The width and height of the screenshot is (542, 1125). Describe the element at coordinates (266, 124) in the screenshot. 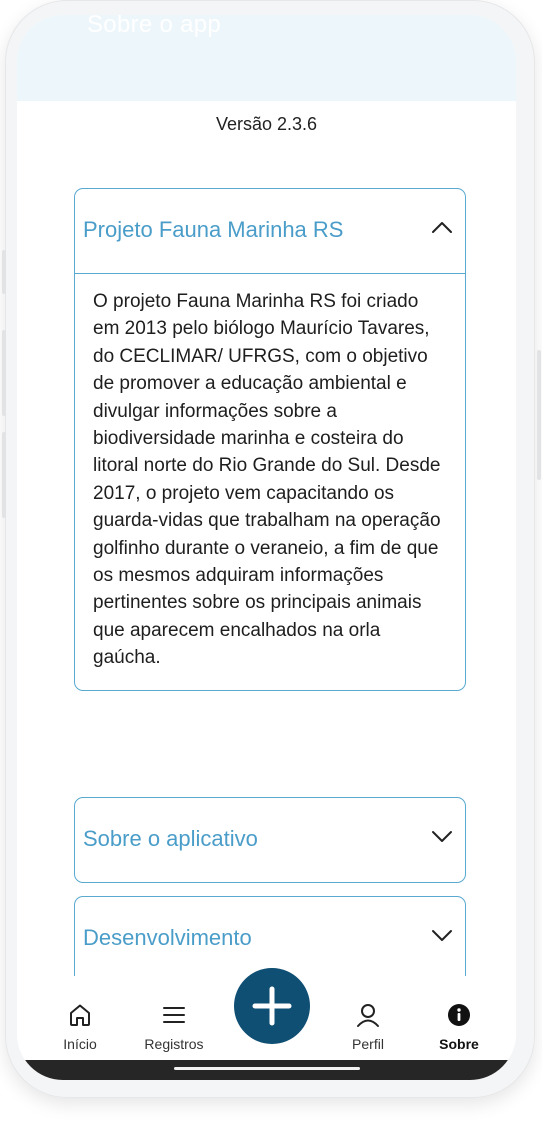

I see `version-label: Versão 2.3.6` at that location.